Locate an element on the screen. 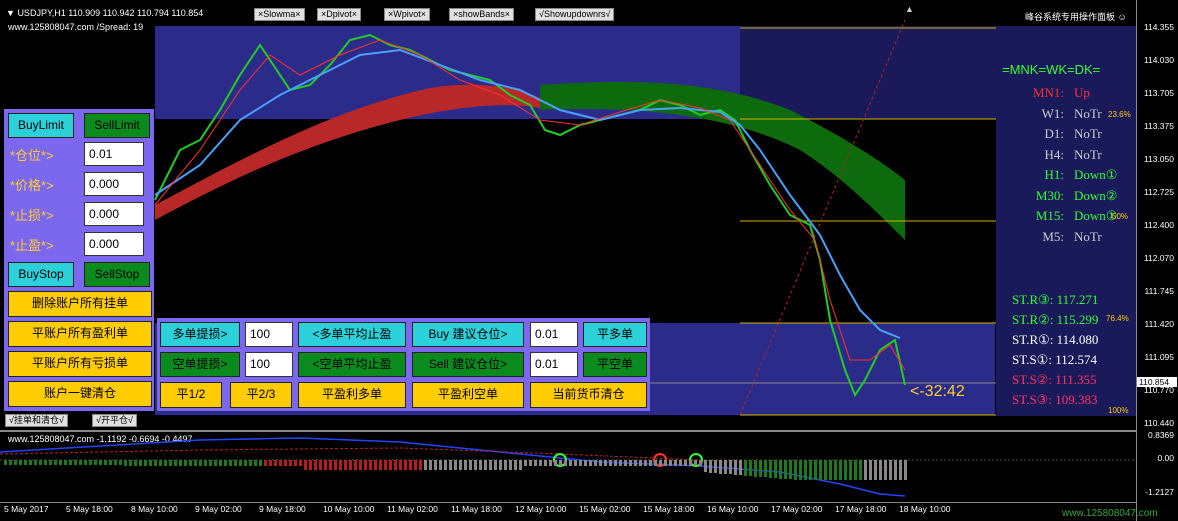  trend-timeframe: H4: is located at coordinates (1054, 154).